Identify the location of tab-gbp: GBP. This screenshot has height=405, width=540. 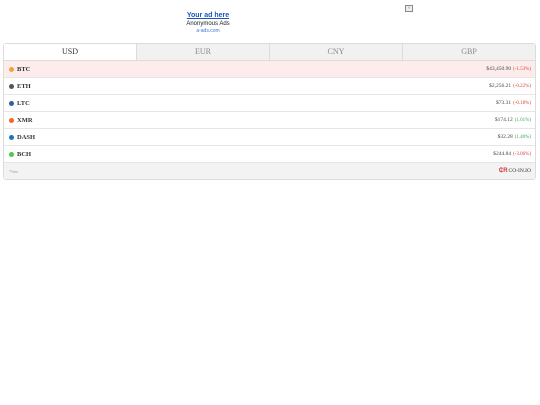
(468, 52).